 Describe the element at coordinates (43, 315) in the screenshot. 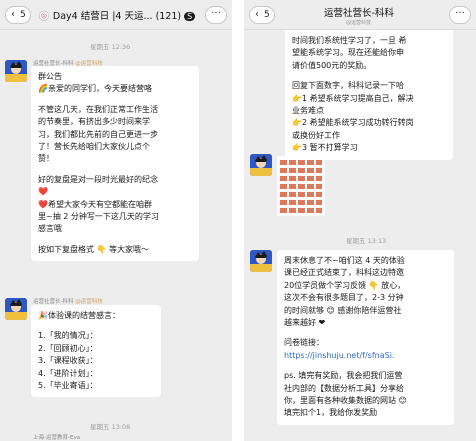

I see `party-popper-icon: 🎉` at that location.